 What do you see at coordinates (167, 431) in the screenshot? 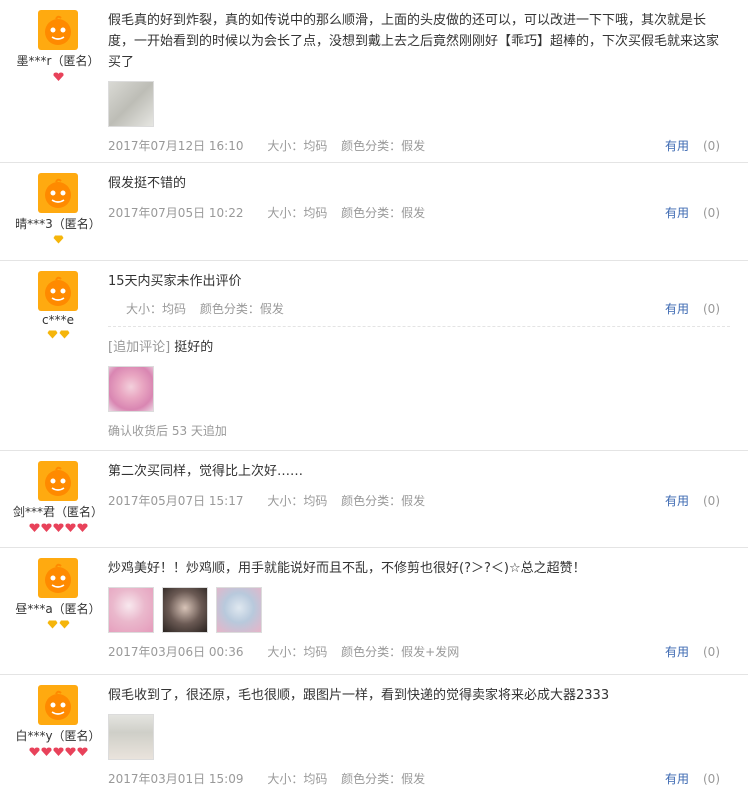
I see `append-meta: 确认收货后 53 天追加` at bounding box center [167, 431].